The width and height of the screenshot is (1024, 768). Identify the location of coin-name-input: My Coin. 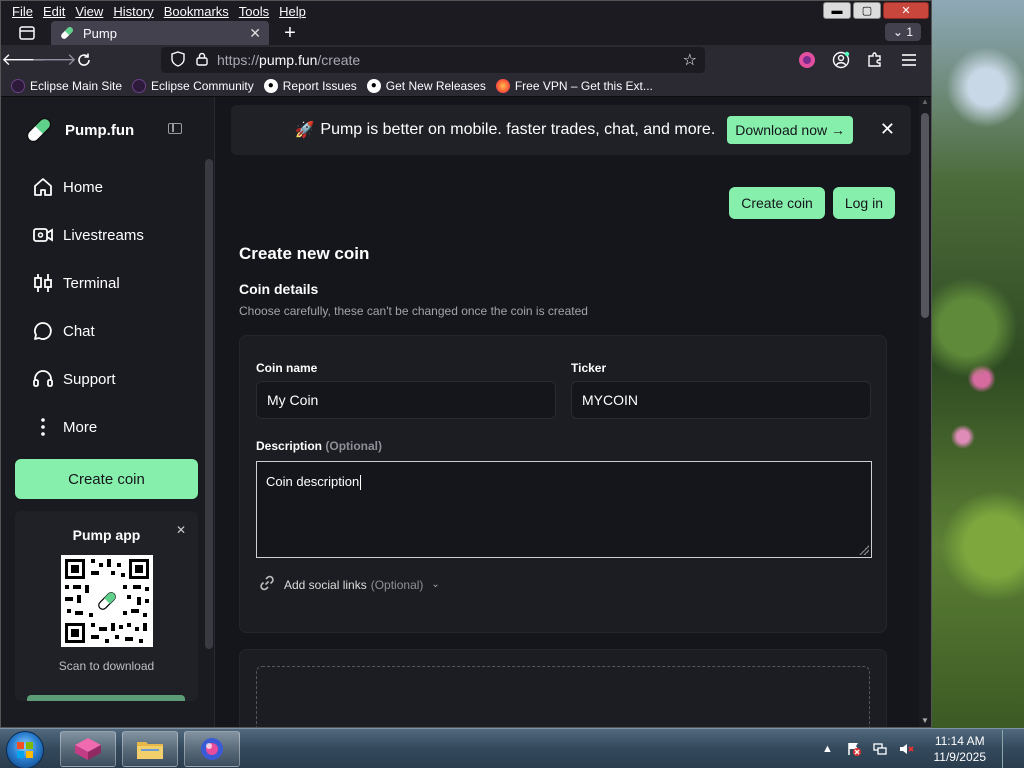
(406, 400).